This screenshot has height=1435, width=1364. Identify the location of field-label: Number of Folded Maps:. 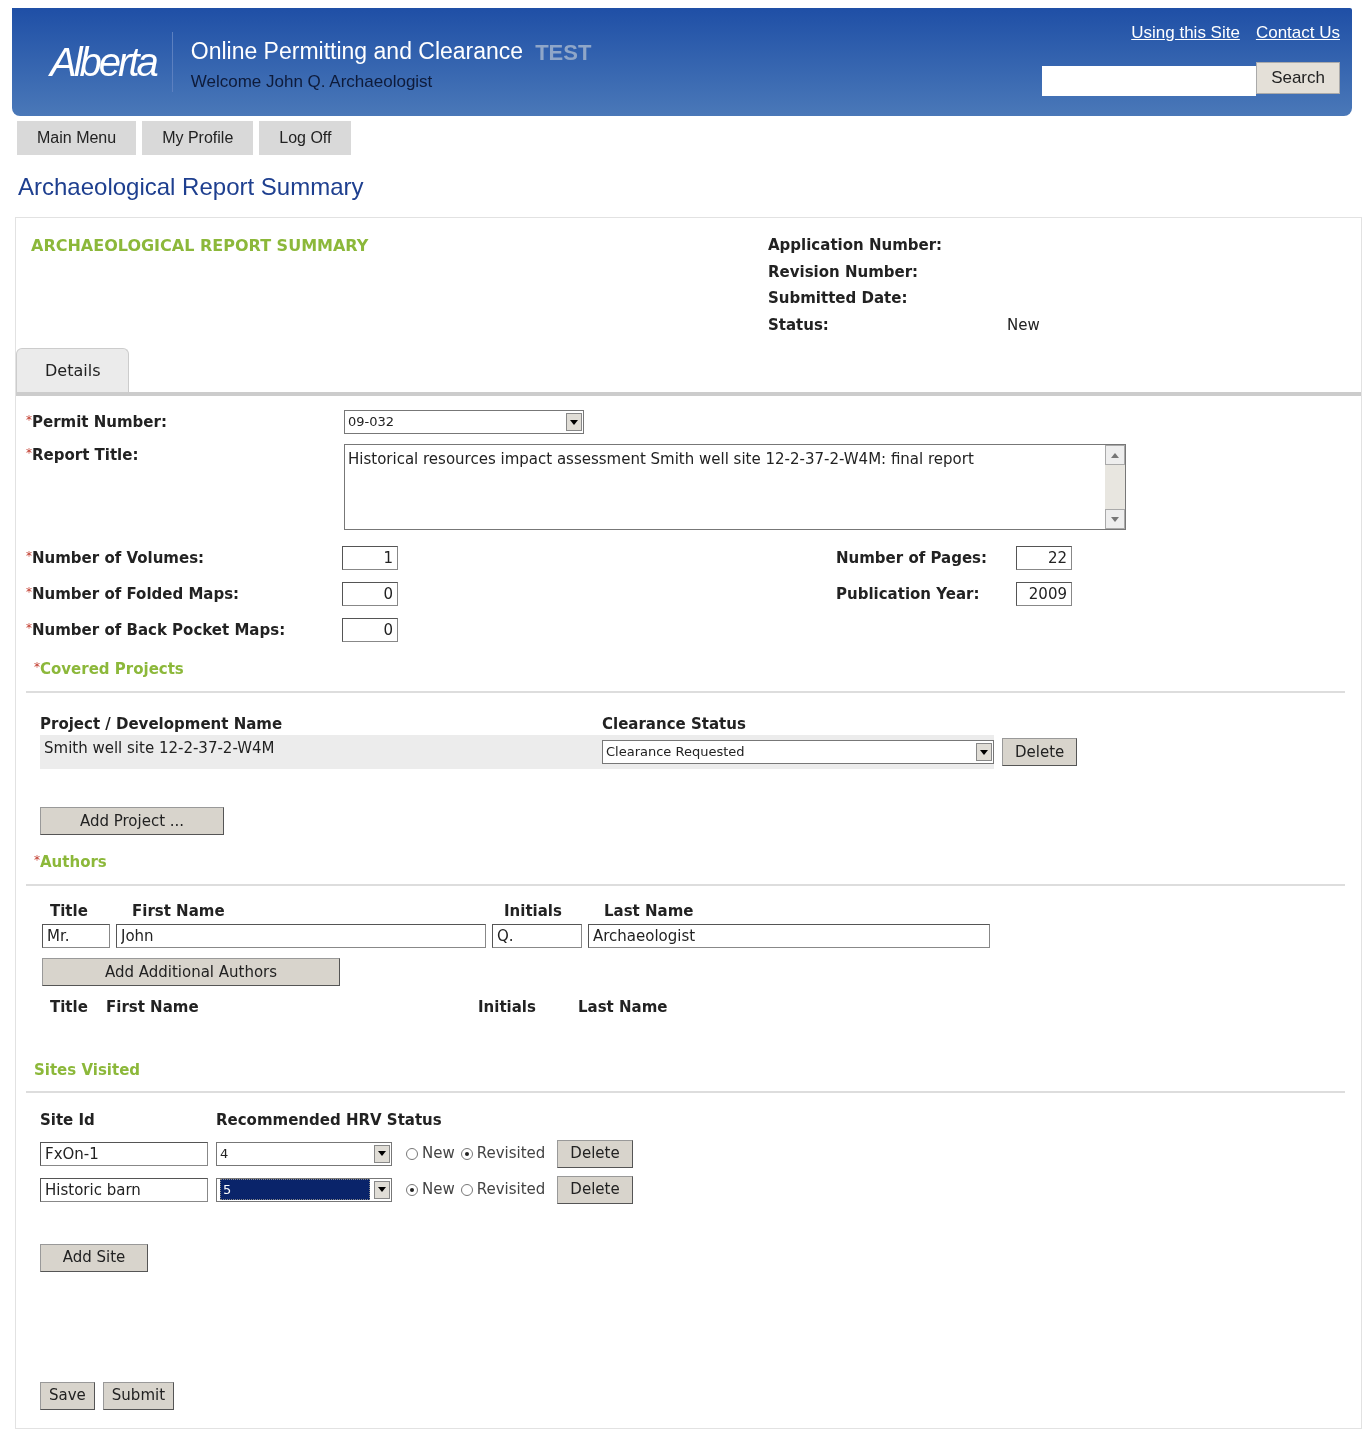
(136, 593).